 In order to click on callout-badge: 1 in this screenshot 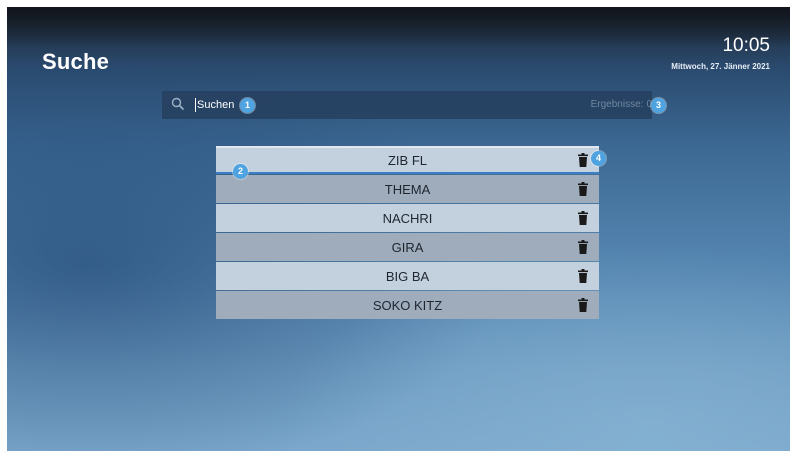, I will do `click(247, 105)`.